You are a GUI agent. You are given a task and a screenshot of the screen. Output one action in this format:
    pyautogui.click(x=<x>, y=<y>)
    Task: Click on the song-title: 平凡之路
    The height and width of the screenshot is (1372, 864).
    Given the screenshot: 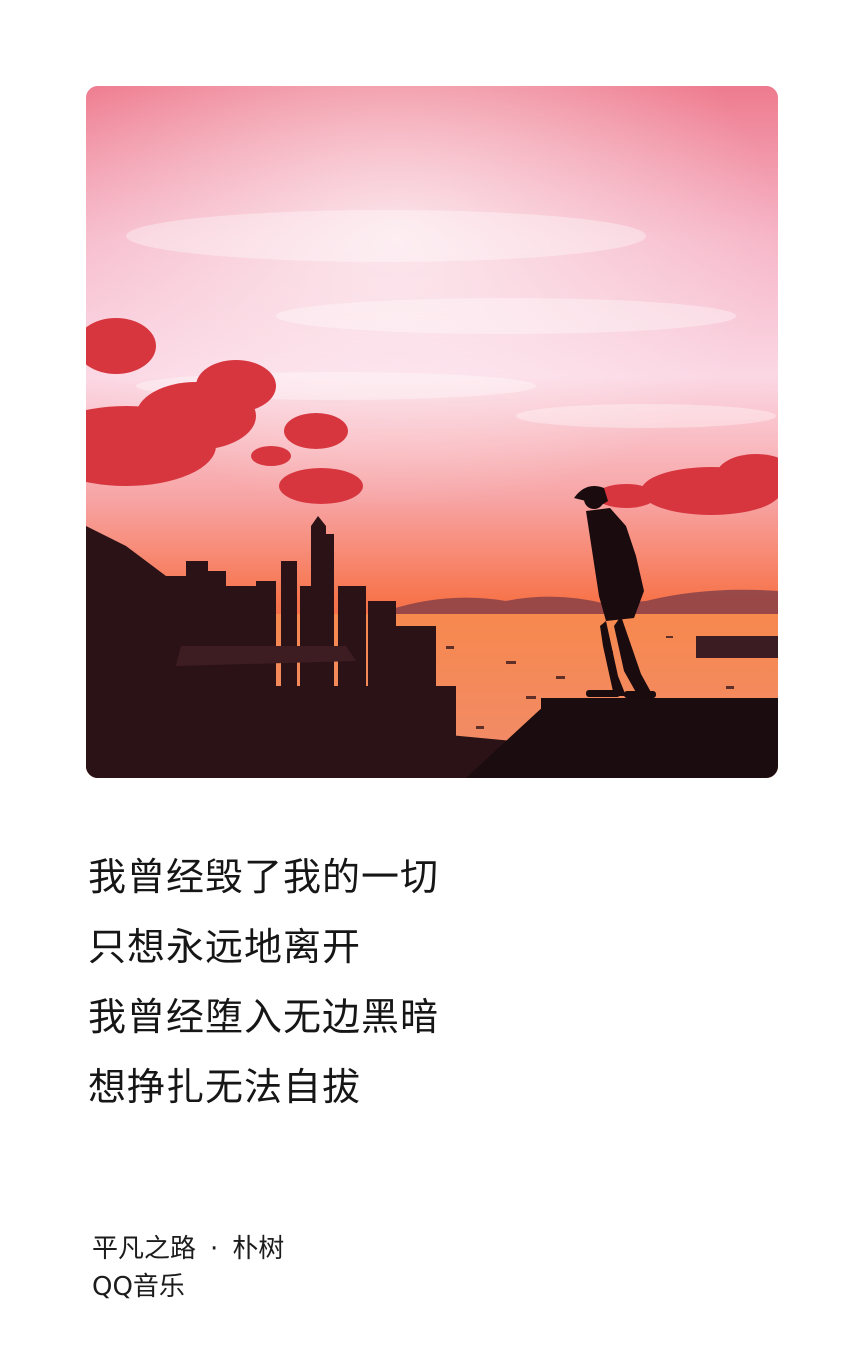 What is the action you would take?
    pyautogui.click(x=144, y=1249)
    